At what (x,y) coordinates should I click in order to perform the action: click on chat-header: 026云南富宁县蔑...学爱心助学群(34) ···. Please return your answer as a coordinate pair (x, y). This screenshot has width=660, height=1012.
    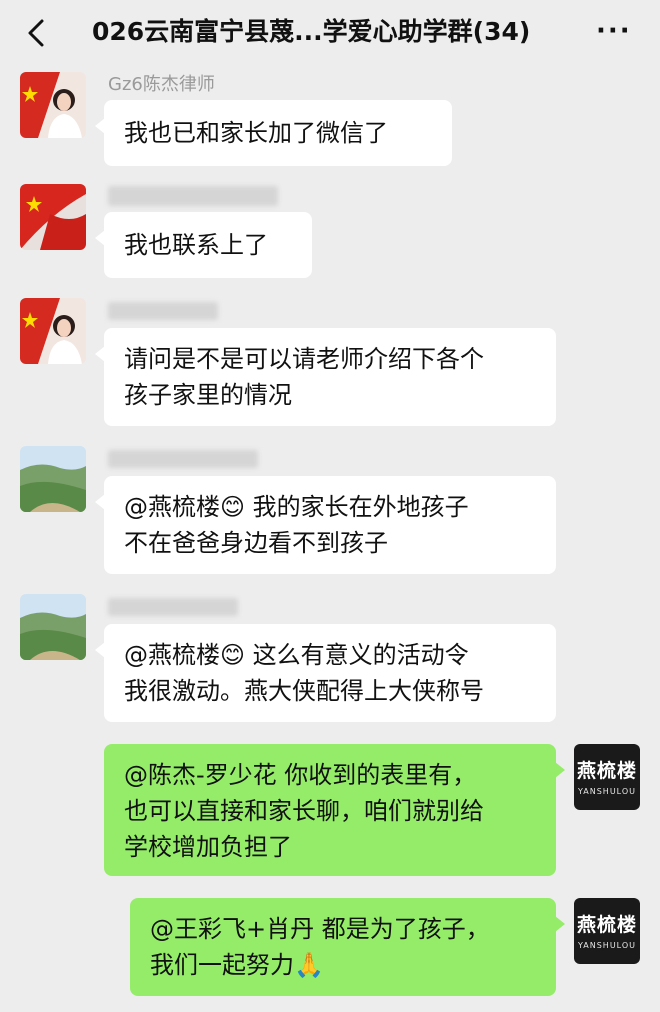
    Looking at the image, I should click on (330, 33).